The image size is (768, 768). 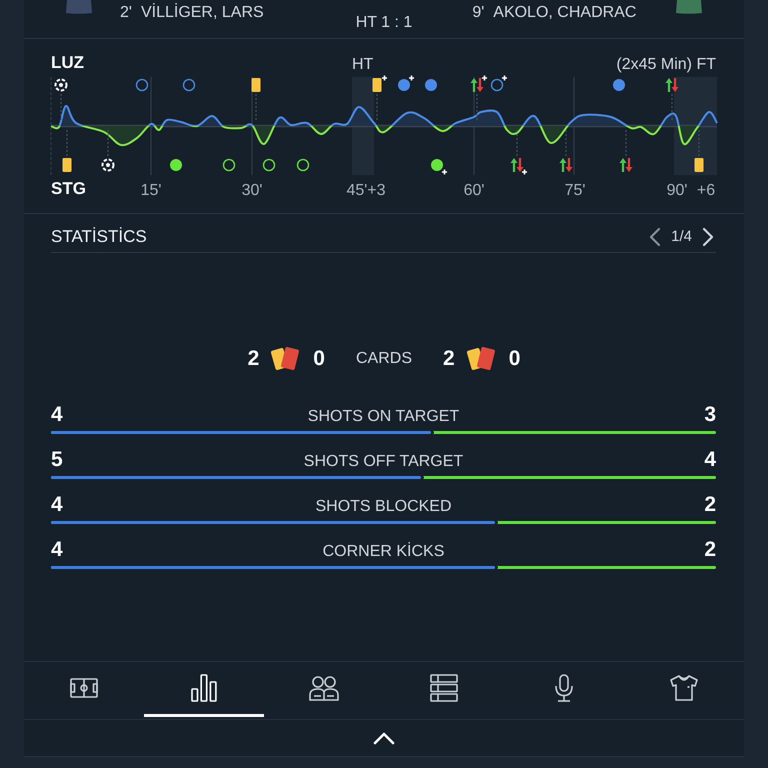 I want to click on list-icon, so click(x=444, y=688).